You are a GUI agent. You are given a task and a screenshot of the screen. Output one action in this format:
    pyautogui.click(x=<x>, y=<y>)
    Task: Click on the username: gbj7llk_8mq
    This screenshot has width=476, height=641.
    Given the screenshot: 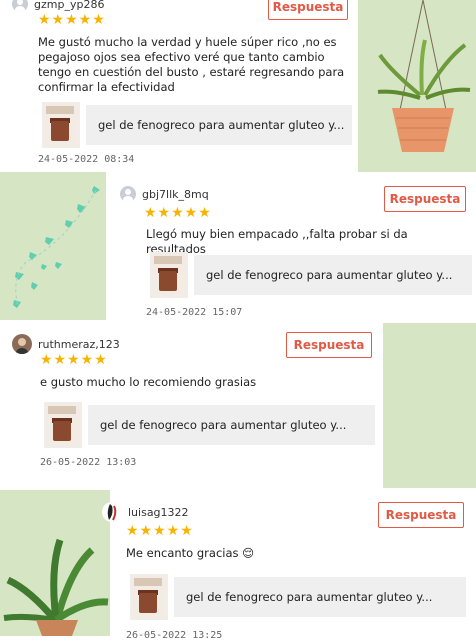 What is the action you would take?
    pyautogui.click(x=175, y=194)
    